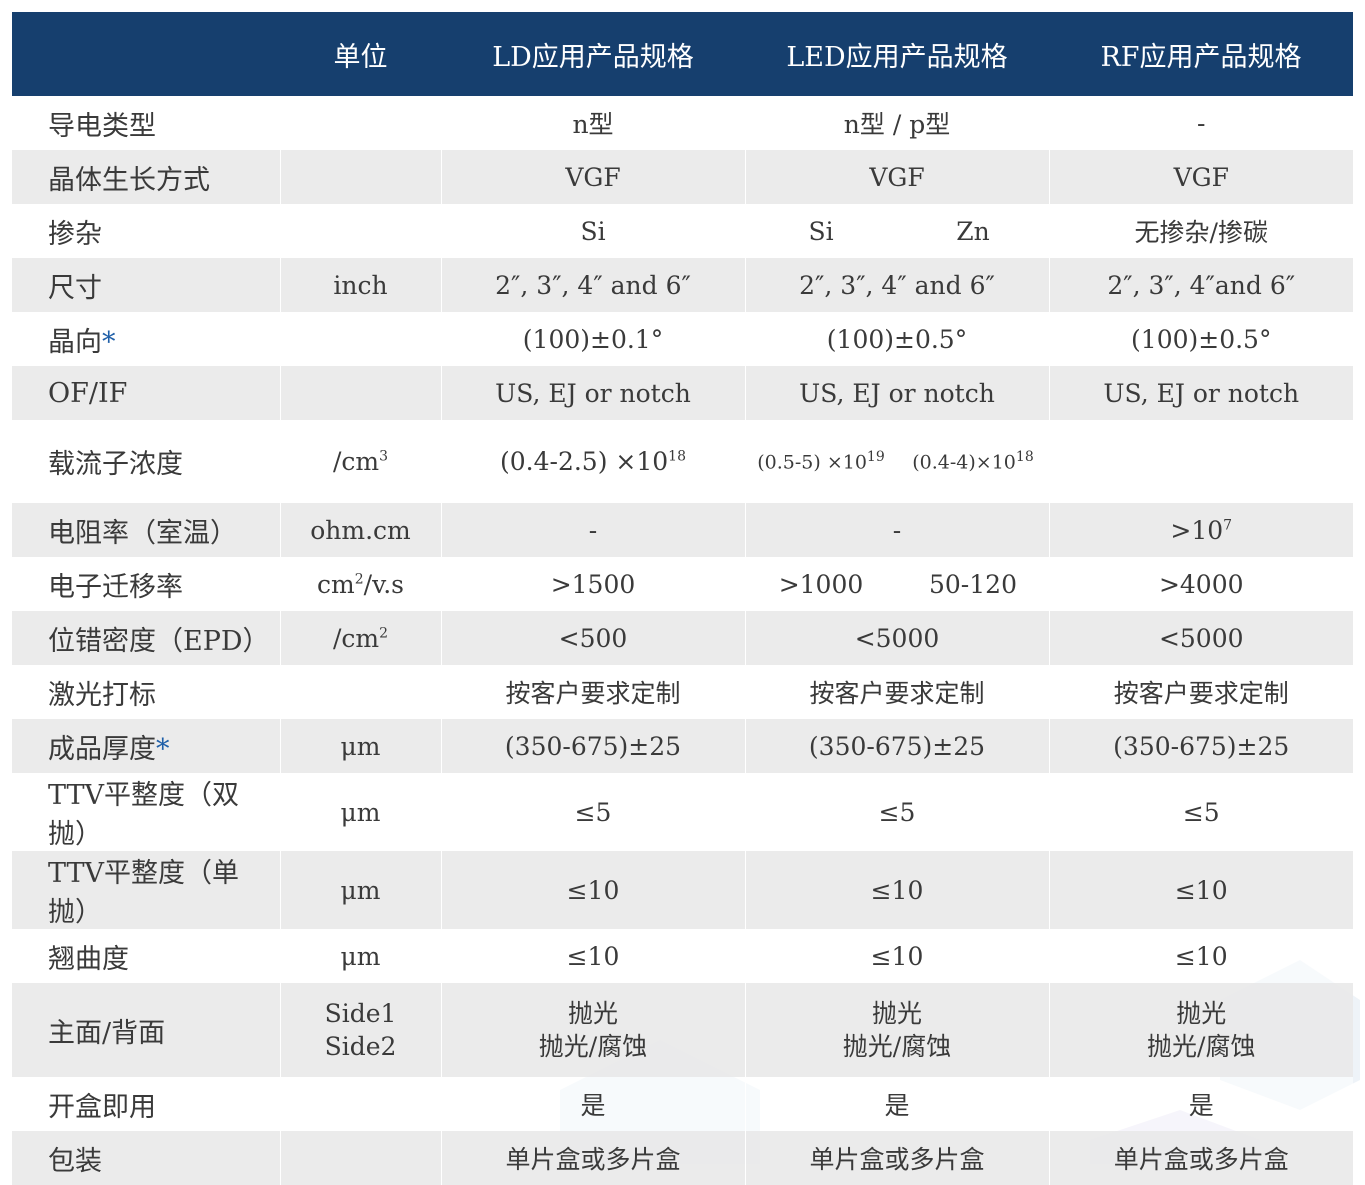 Image resolution: width=1365 pixels, height=1185 pixels. I want to click on led-sub-a: >1000, so click(821, 584).